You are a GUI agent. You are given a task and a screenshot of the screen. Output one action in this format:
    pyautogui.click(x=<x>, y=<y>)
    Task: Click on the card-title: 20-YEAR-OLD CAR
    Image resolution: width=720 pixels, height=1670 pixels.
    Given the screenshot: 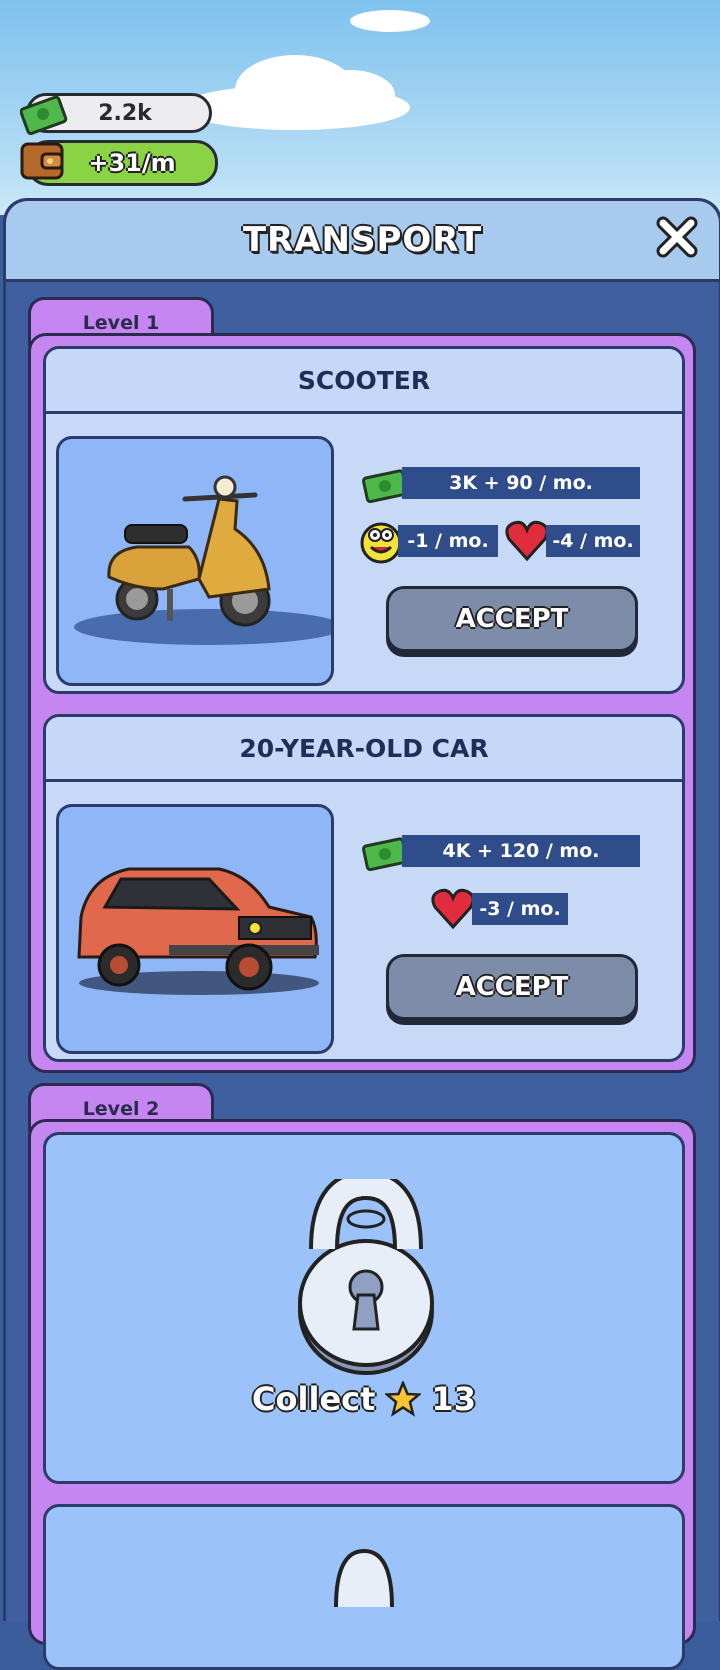 What is the action you would take?
    pyautogui.click(x=364, y=749)
    